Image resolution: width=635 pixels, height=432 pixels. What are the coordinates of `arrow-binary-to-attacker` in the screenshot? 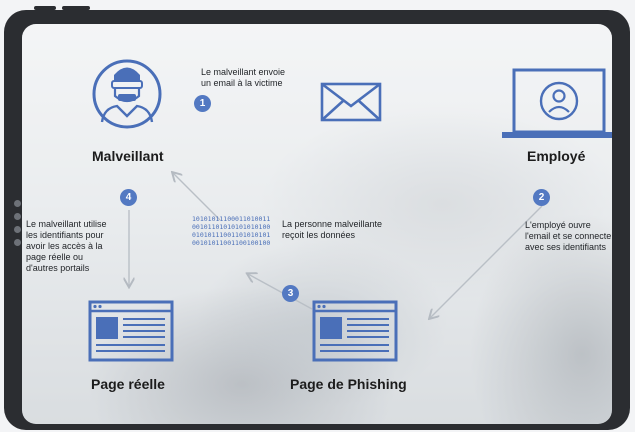 It's located at (197, 197).